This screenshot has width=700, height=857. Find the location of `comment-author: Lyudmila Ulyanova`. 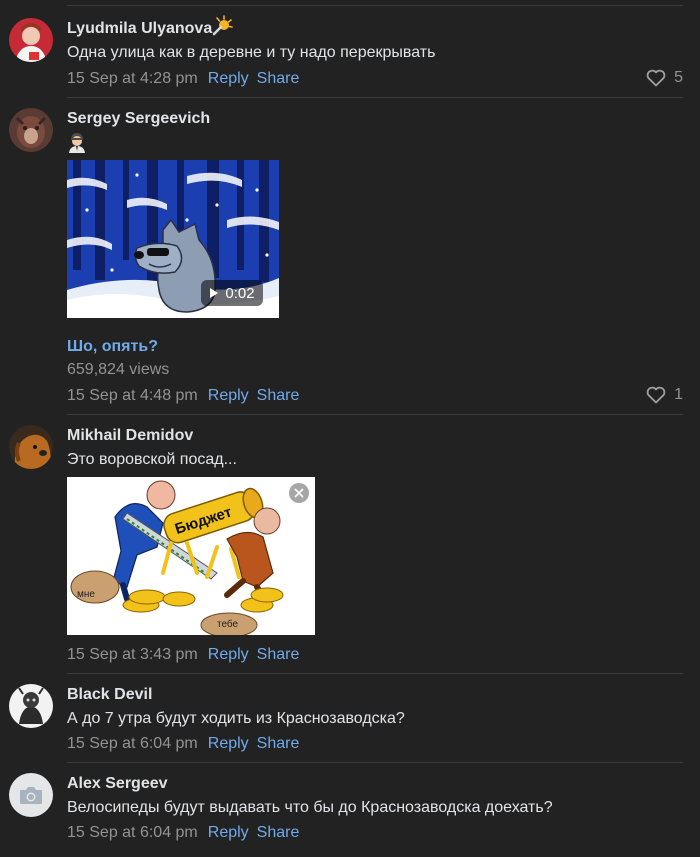

comment-author: Lyudmila Ulyanova is located at coordinates (139, 29).